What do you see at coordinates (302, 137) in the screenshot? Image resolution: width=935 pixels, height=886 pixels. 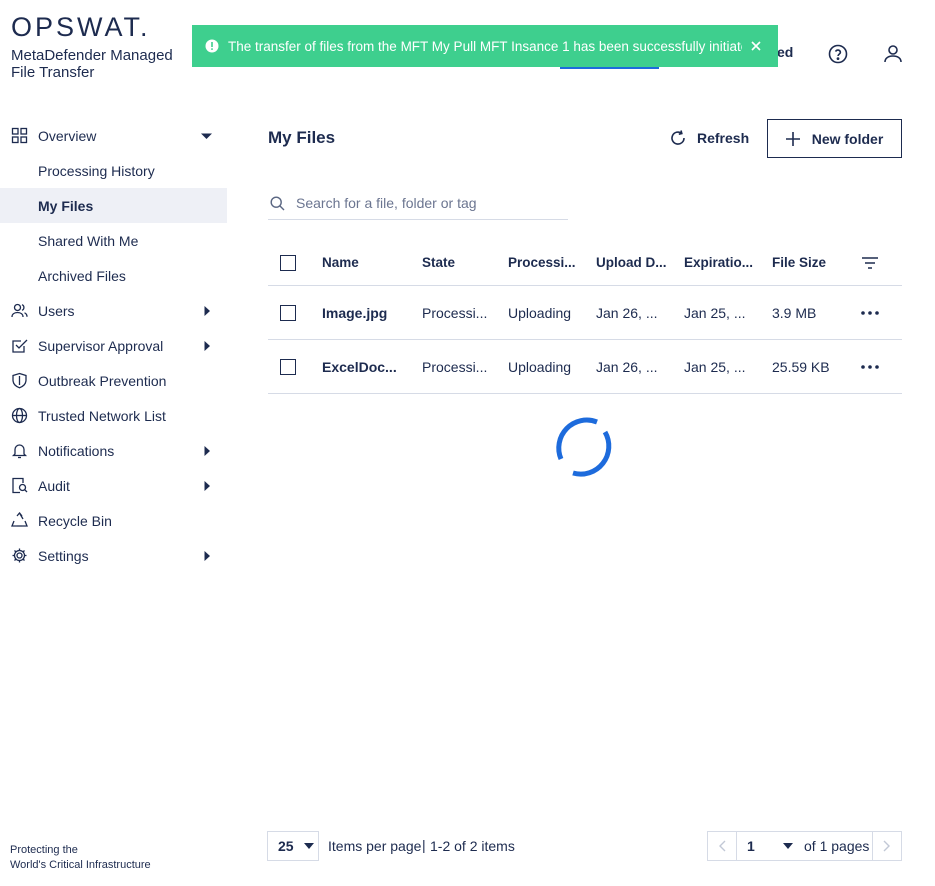 I see `page-title: My Files` at bounding box center [302, 137].